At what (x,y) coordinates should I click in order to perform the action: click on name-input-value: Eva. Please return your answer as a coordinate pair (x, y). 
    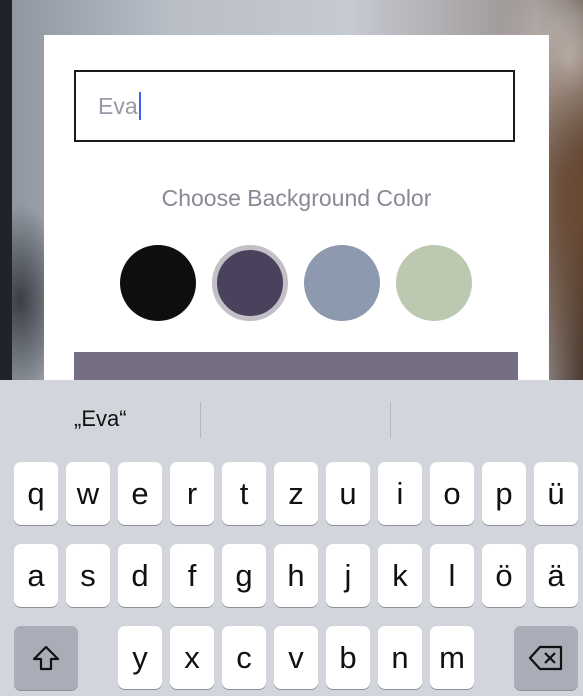
    Looking at the image, I should click on (118, 105).